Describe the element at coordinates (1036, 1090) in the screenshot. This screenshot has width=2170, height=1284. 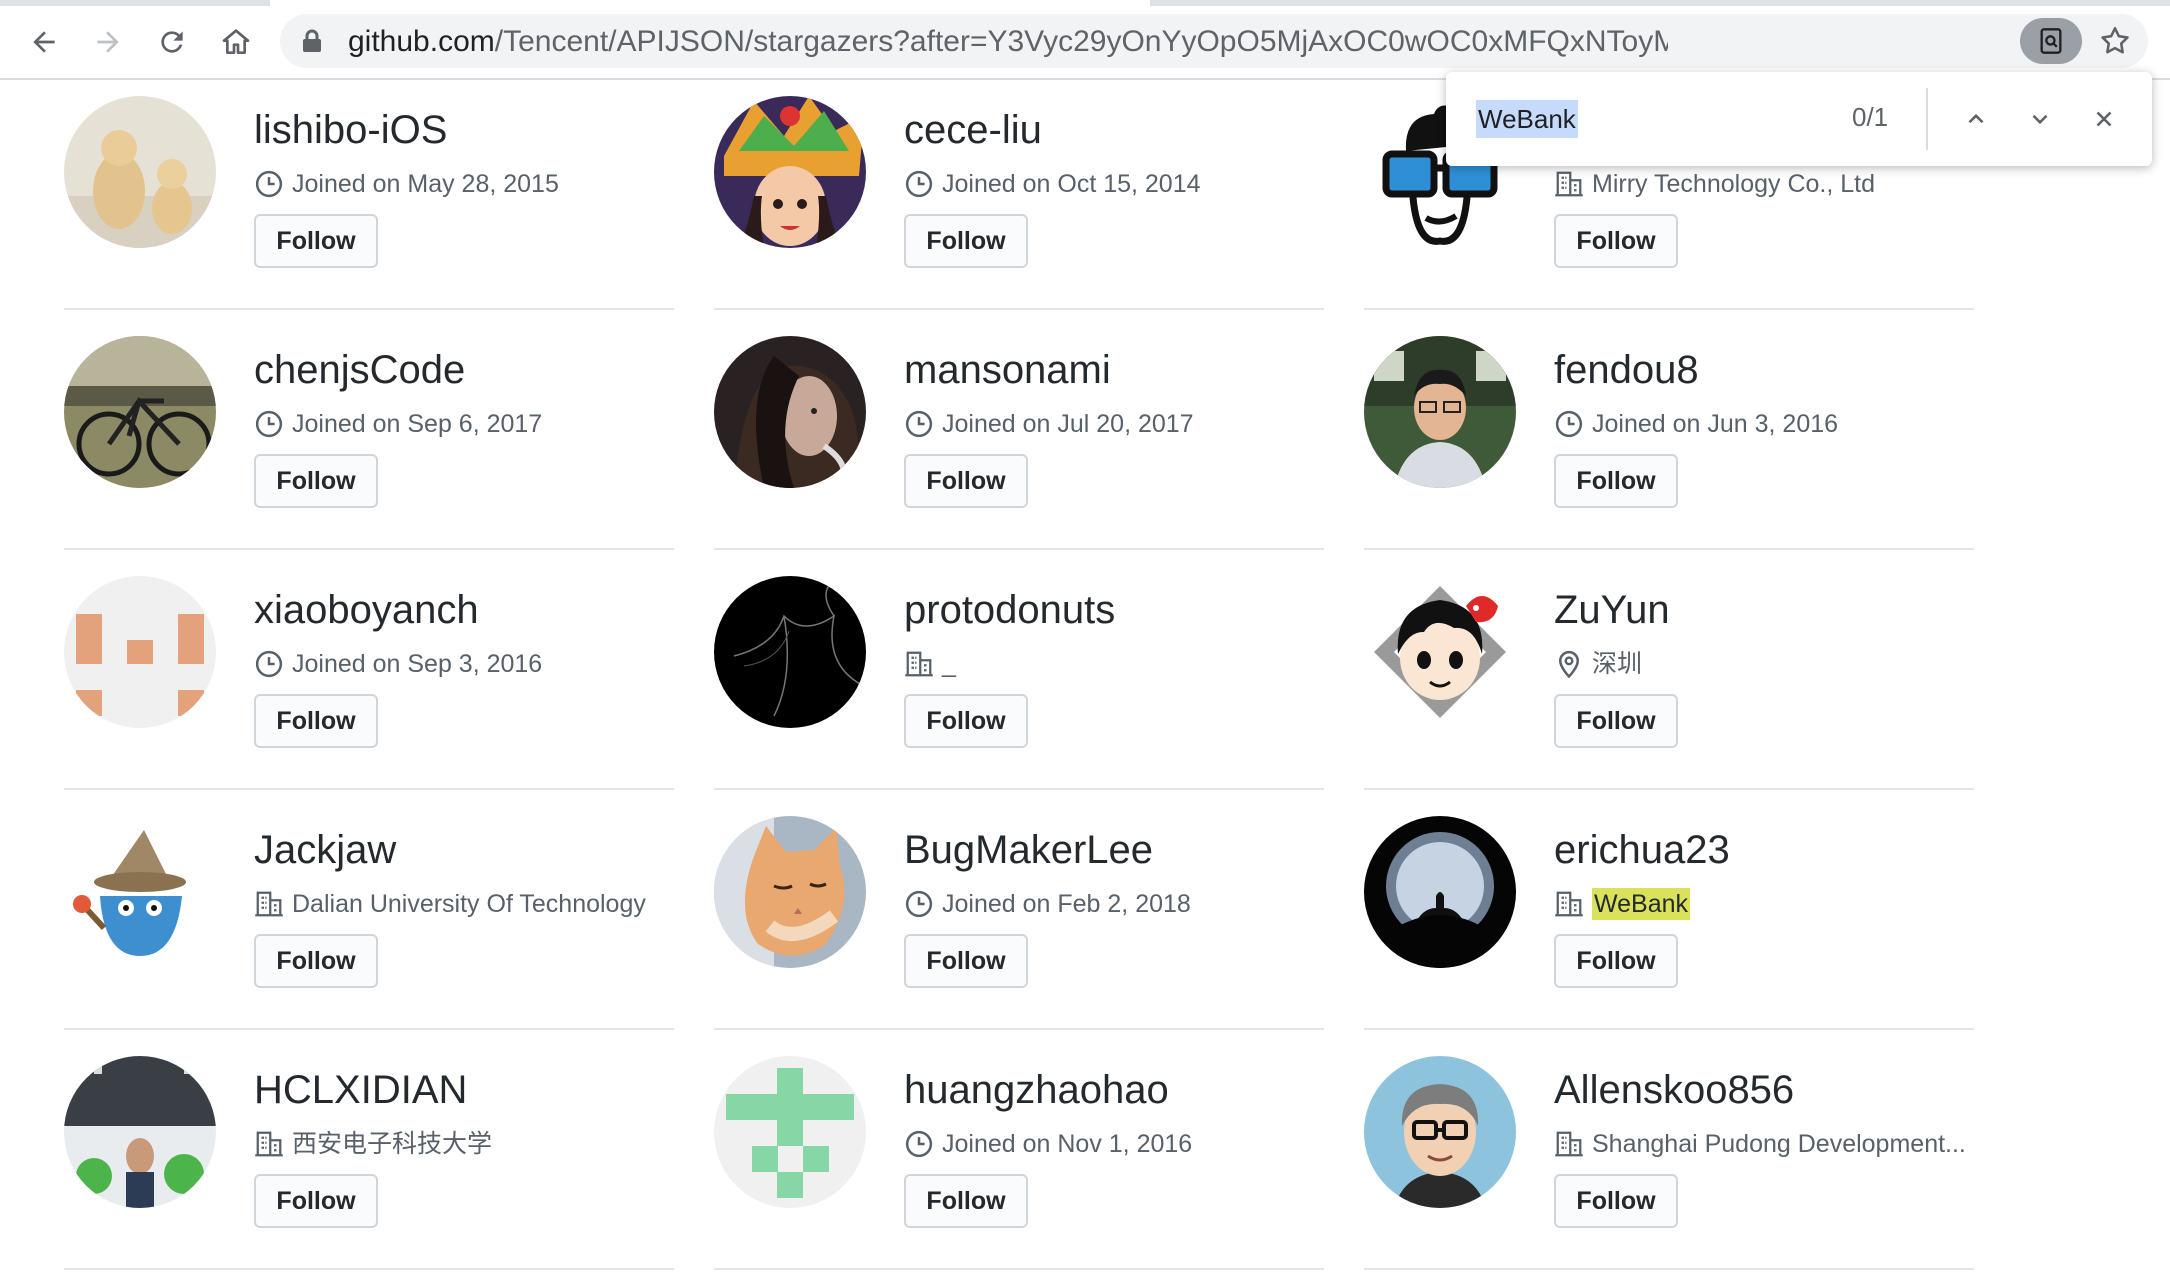
I see `username-link: huangzhaohao` at that location.